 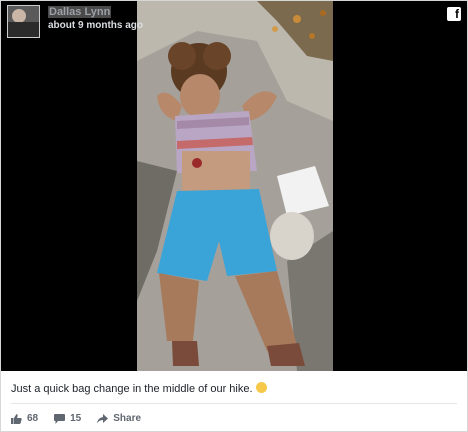 What do you see at coordinates (16, 418) in the screenshot?
I see `thumbs-up-icon` at bounding box center [16, 418].